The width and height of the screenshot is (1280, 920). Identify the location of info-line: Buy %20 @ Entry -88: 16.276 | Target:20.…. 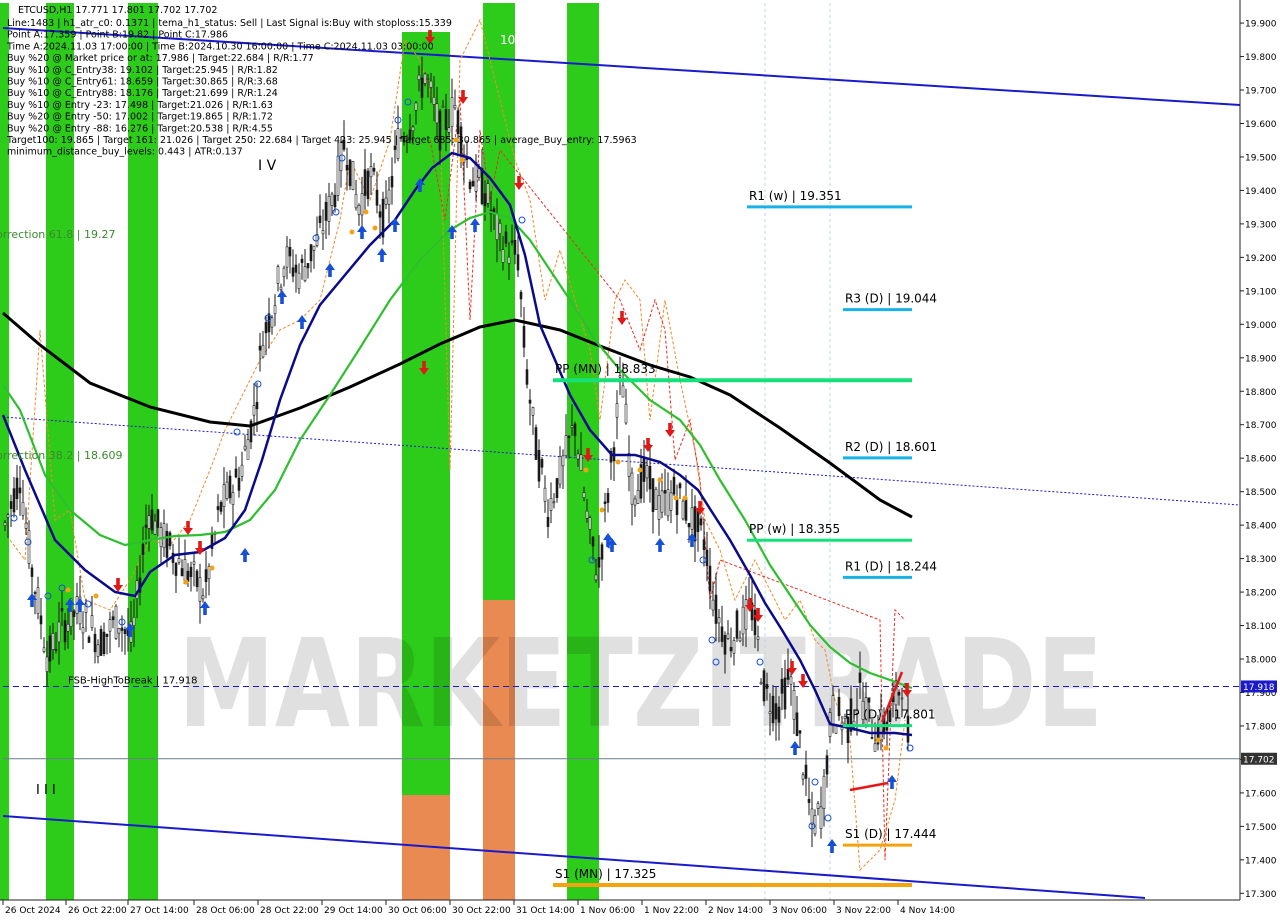
(140, 128).